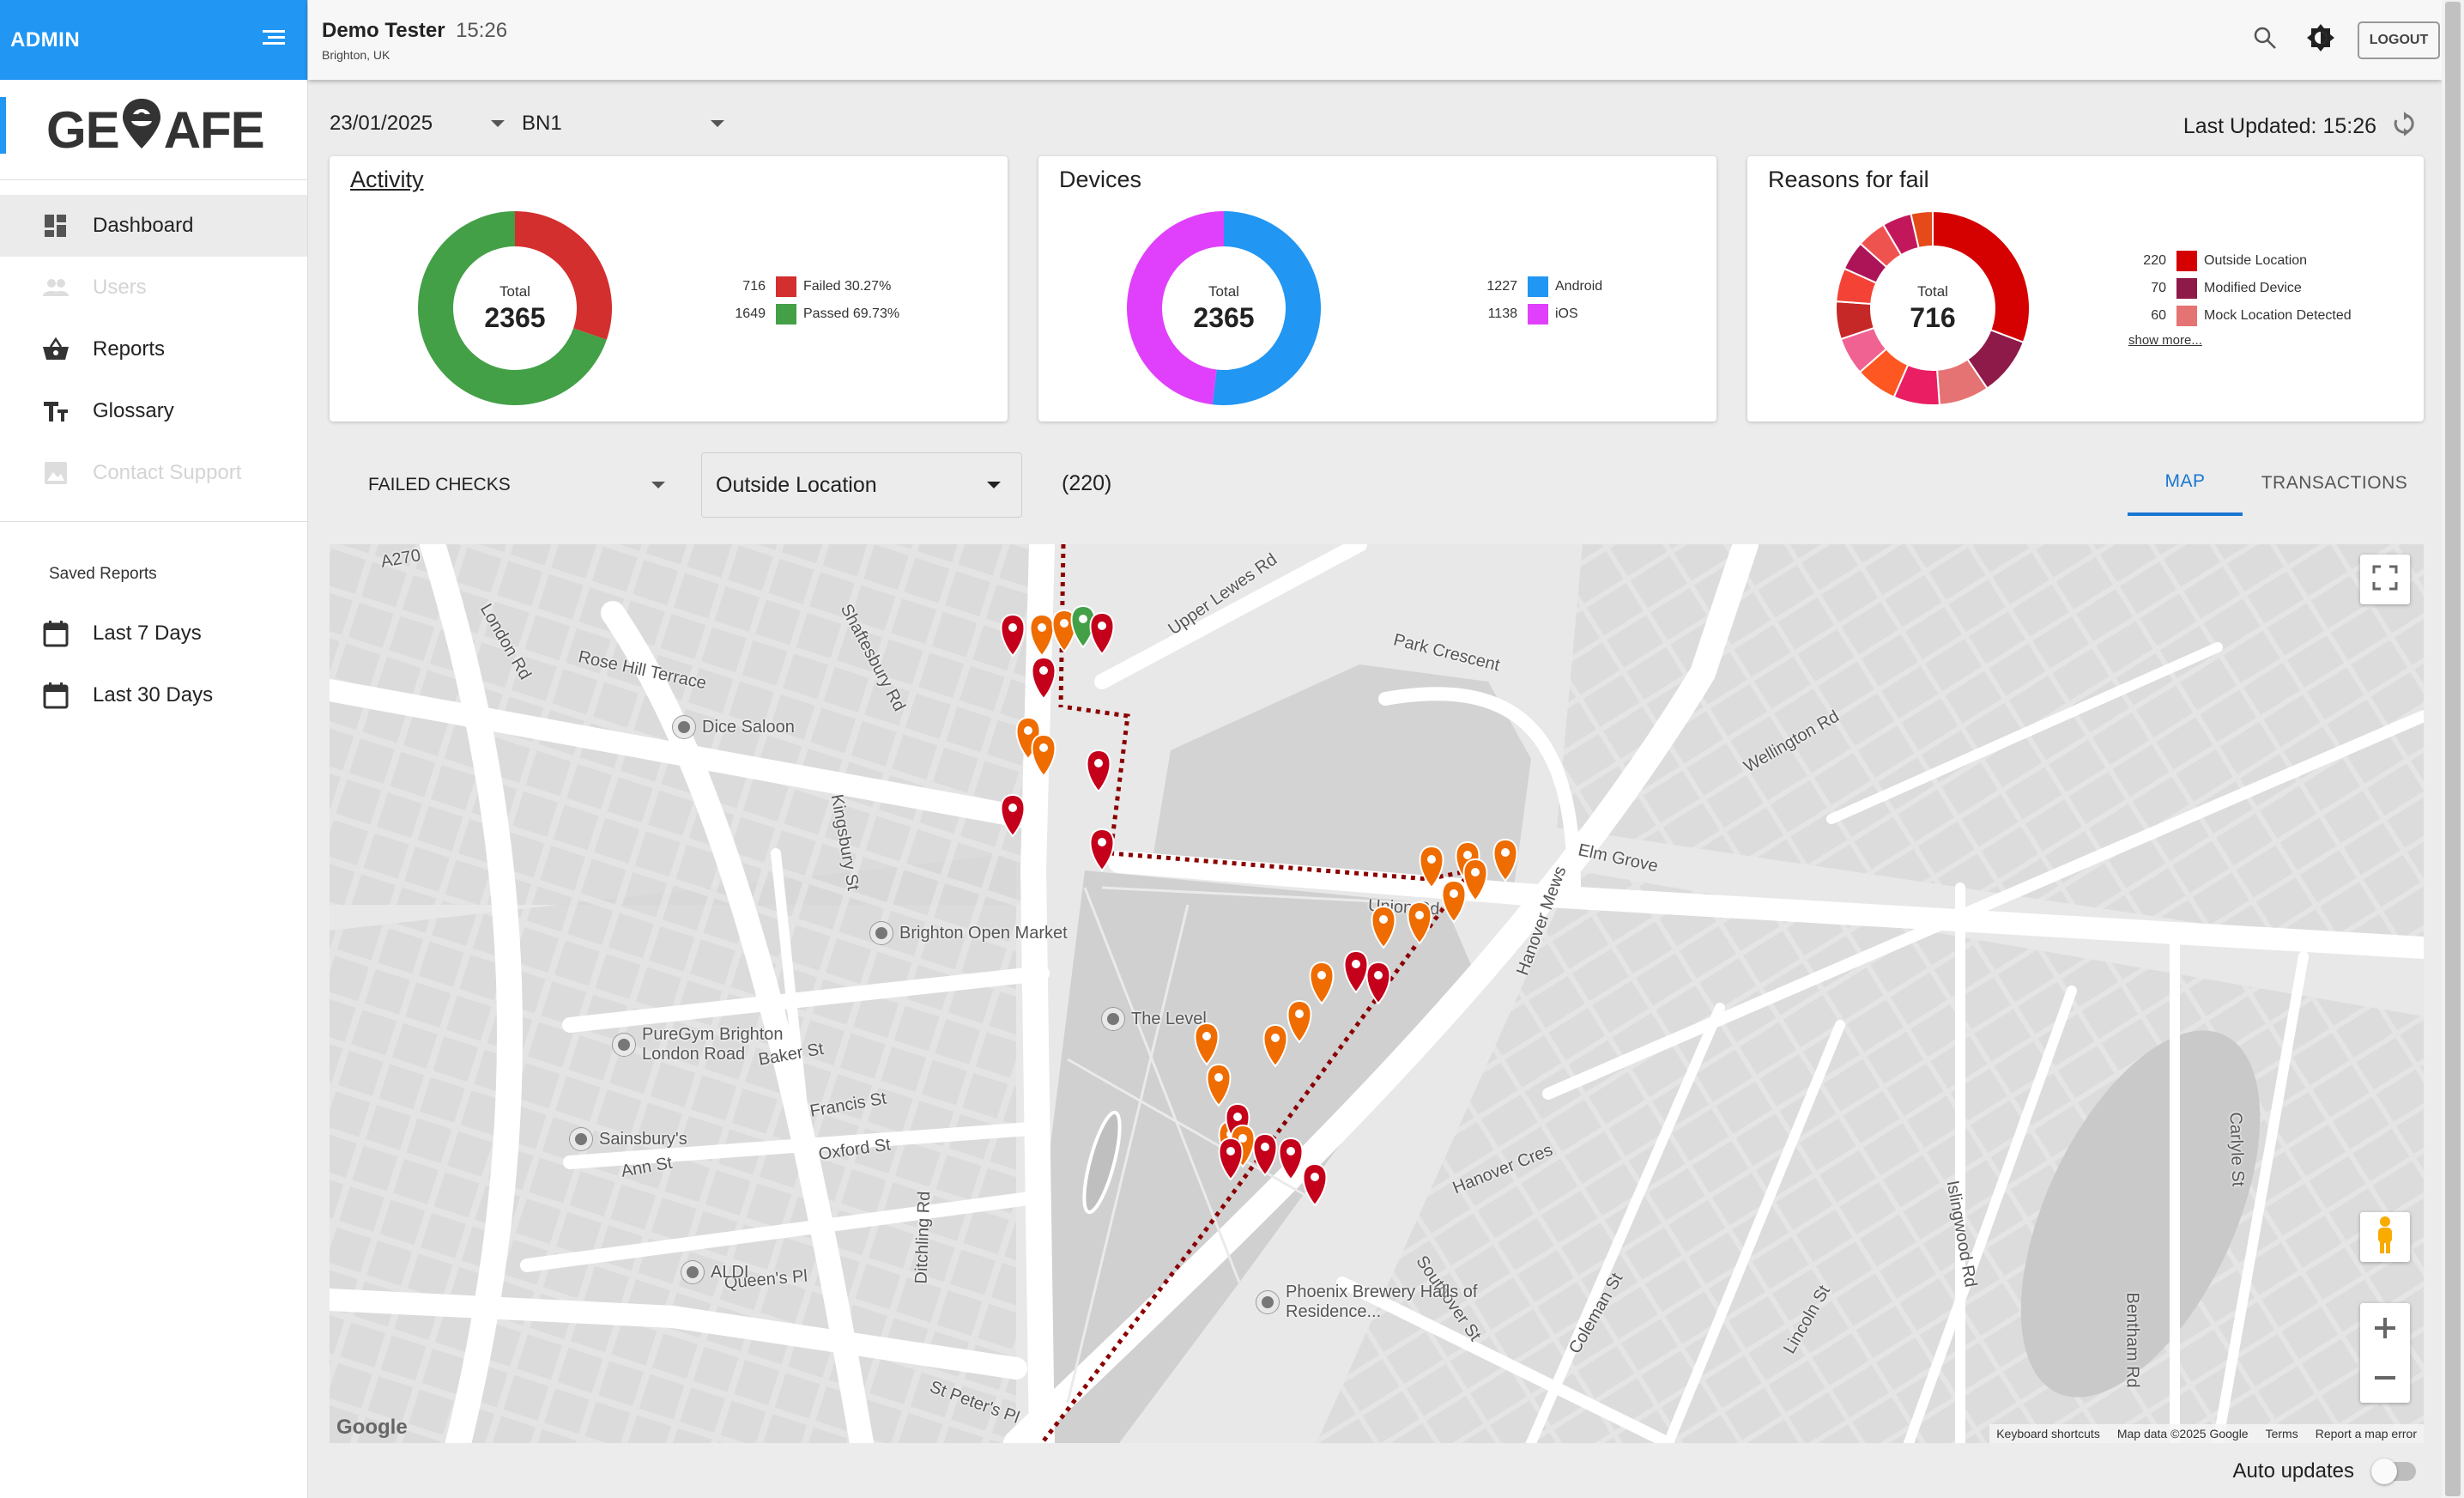 Image resolution: width=2464 pixels, height=1498 pixels. What do you see at coordinates (153, 633) in the screenshot?
I see `saved-report-last-7-days: Last 7 Days` at bounding box center [153, 633].